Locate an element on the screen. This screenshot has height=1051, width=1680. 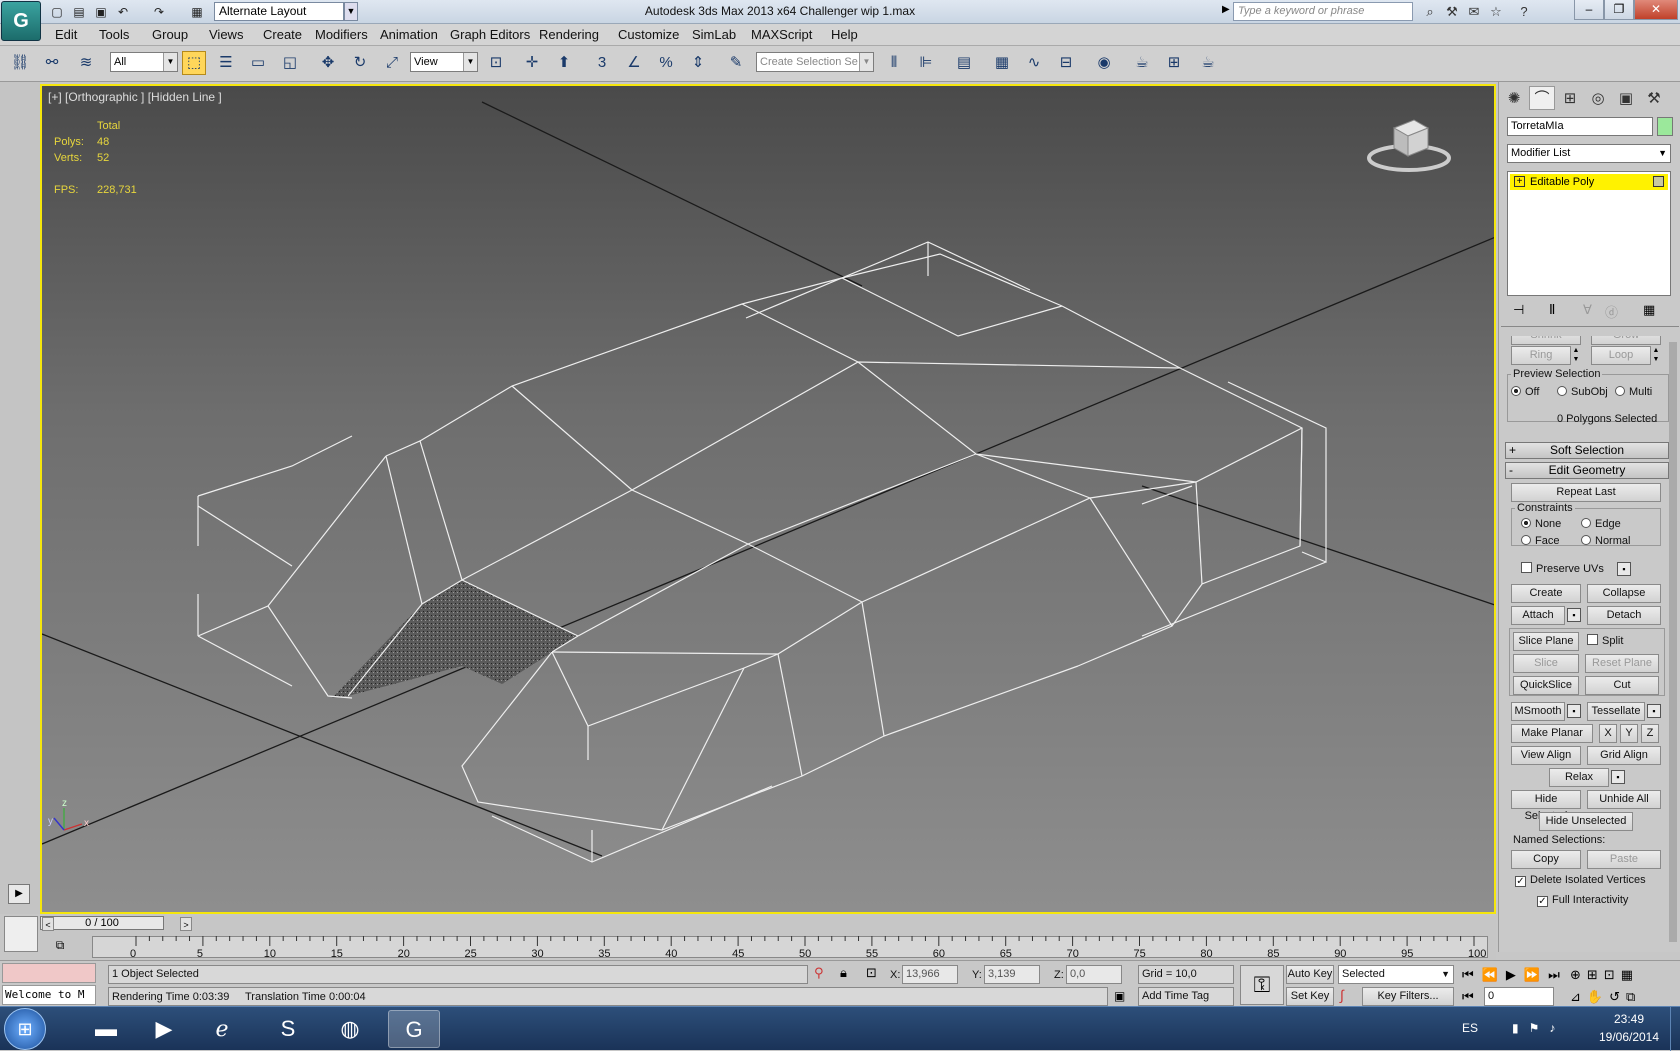
select-and-link-icon: ⛓ is located at coordinates (20, 63).